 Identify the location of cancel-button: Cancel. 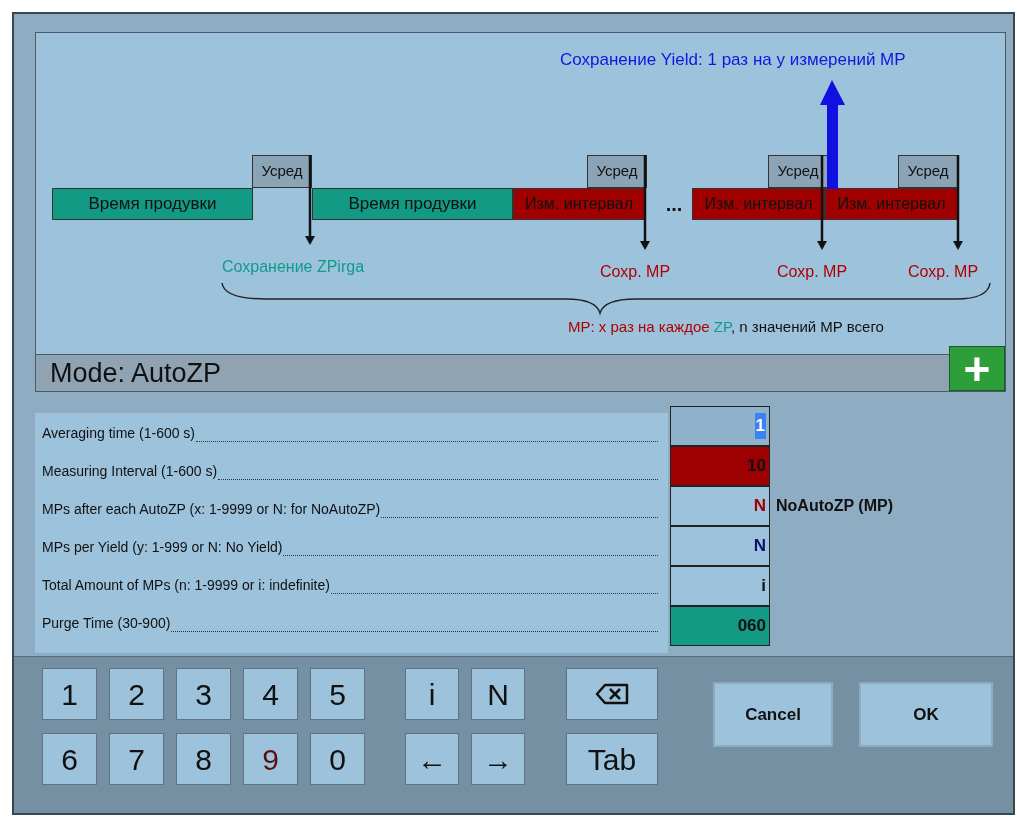
(773, 714).